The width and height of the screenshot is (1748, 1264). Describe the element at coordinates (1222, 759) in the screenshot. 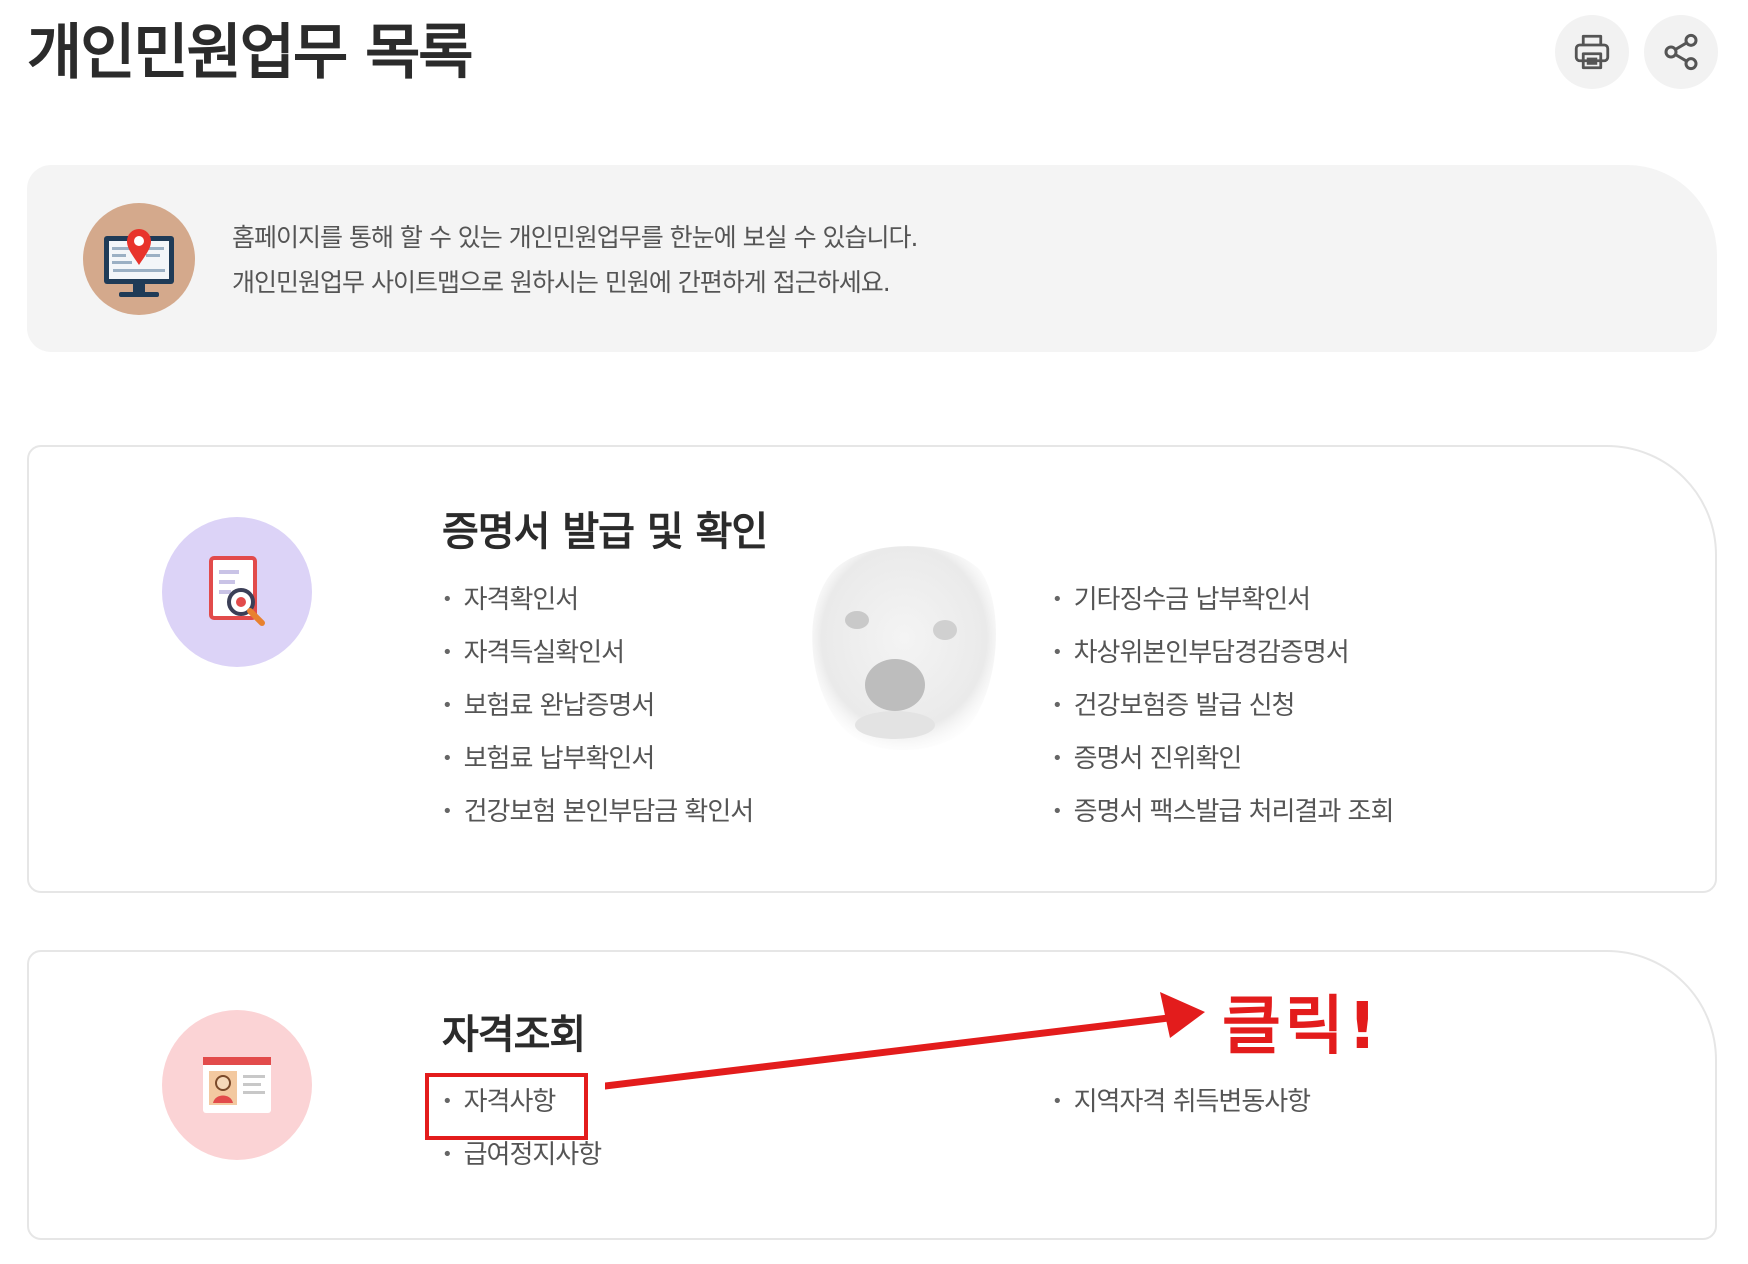

I see `link-certificate-verification: 증명서 진위확인` at that location.